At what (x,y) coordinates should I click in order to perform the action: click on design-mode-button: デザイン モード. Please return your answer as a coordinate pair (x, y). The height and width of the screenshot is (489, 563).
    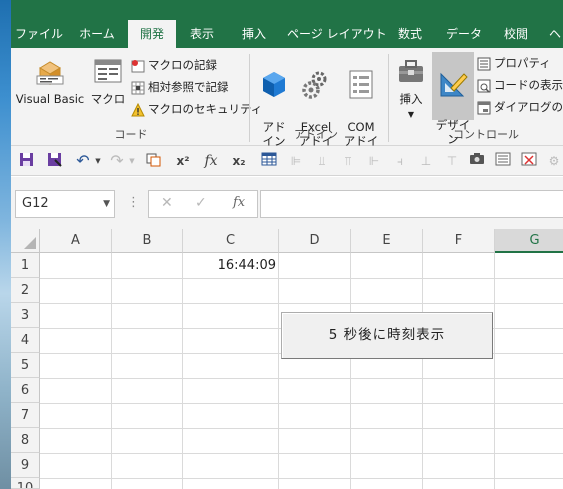
    Looking at the image, I should click on (453, 106).